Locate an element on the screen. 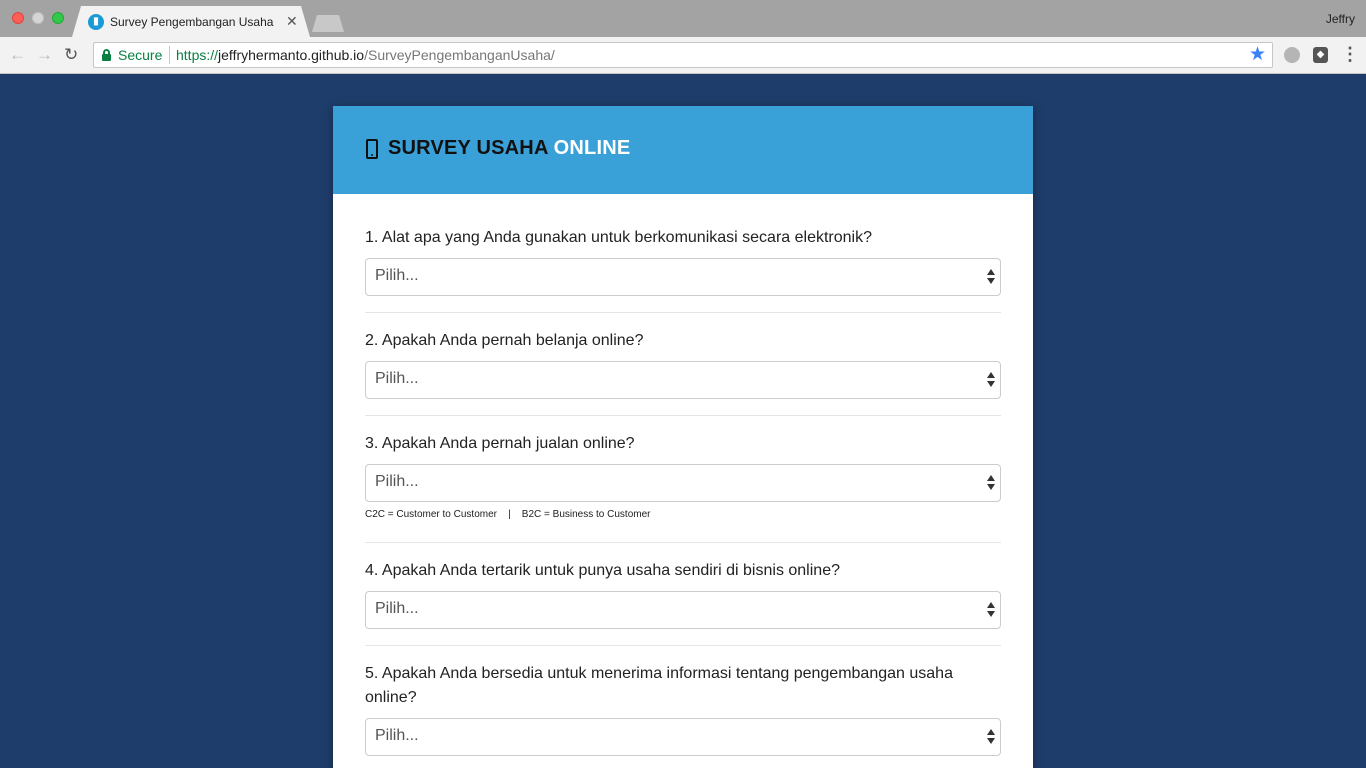 This screenshot has width=1366, height=768. more-menu-icon: ⋮ is located at coordinates (1350, 54).